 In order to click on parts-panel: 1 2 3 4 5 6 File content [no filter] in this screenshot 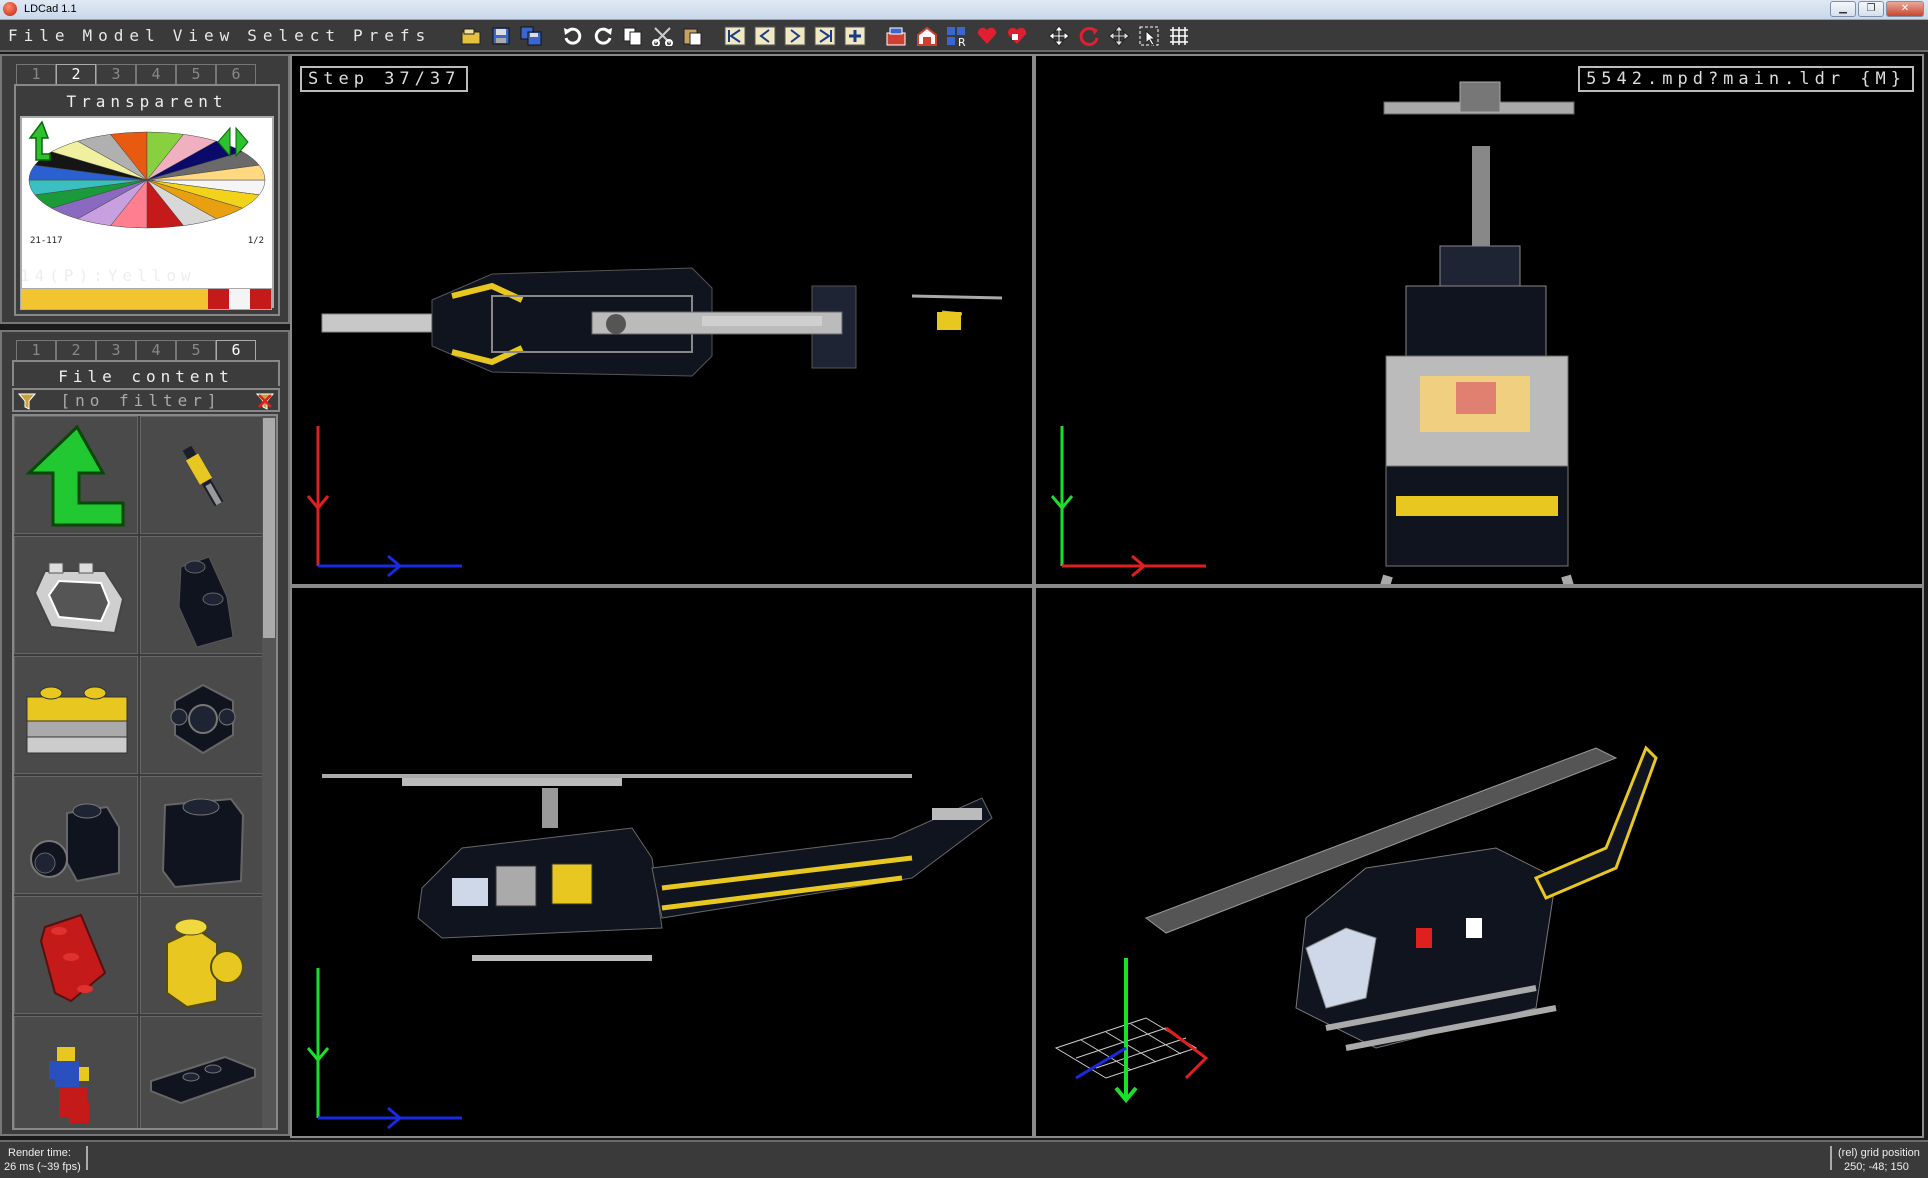, I will do `click(145, 733)`.